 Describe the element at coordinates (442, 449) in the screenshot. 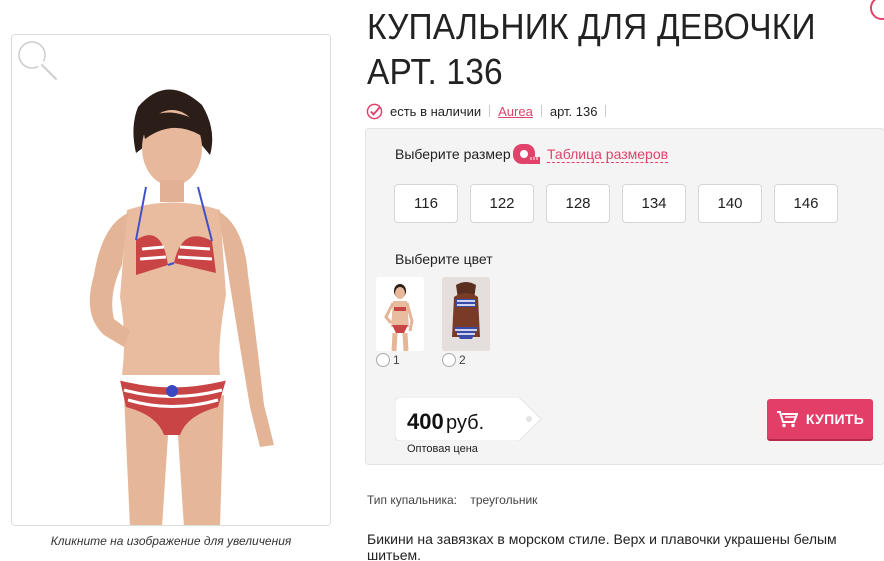

I see `price-note: Оптовая цена` at that location.